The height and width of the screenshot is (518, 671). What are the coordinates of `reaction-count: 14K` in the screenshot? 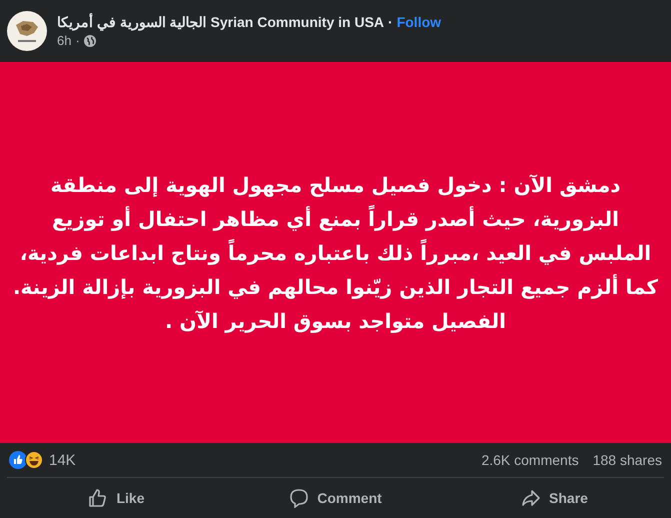 It's located at (62, 460).